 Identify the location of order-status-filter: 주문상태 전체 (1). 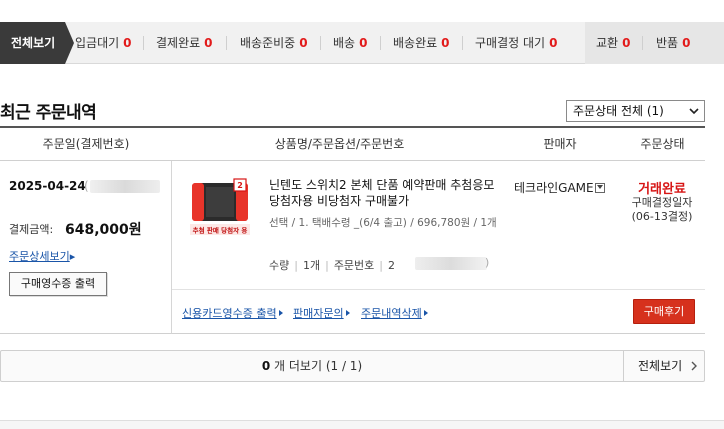
(635, 111).